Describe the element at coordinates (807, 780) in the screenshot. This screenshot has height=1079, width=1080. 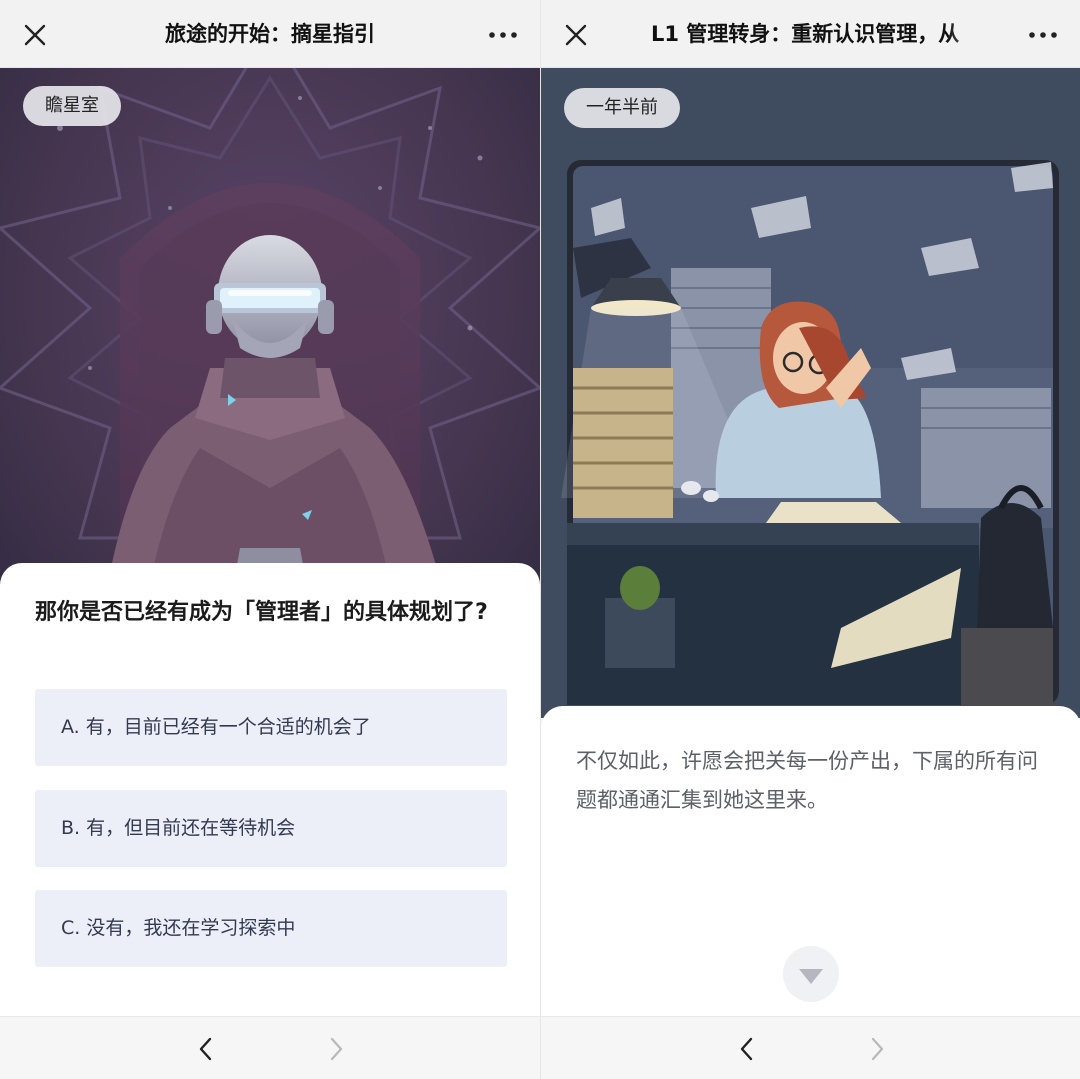
I see `narration-text: 不仅如此，许愿会把关每一份产出，下属的所有问题都通通汇集到她这里来。` at that location.